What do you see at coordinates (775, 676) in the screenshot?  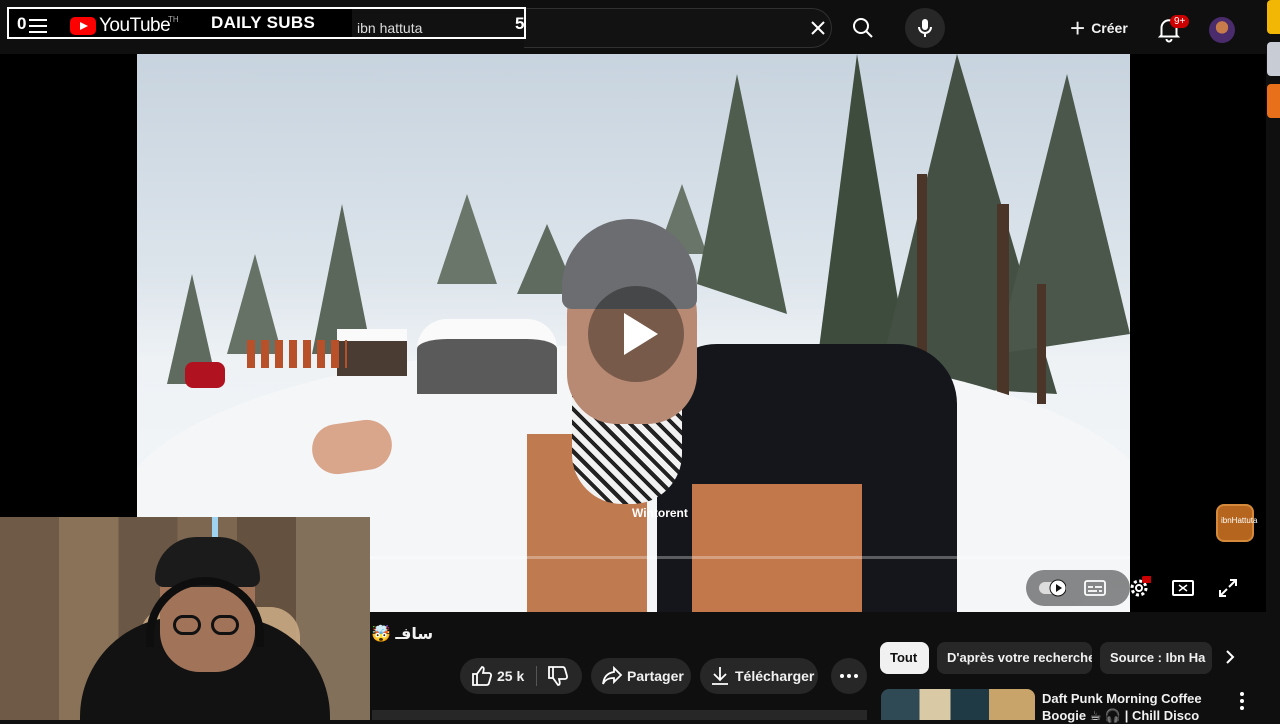 I see `download-label: Télécharger` at bounding box center [775, 676].